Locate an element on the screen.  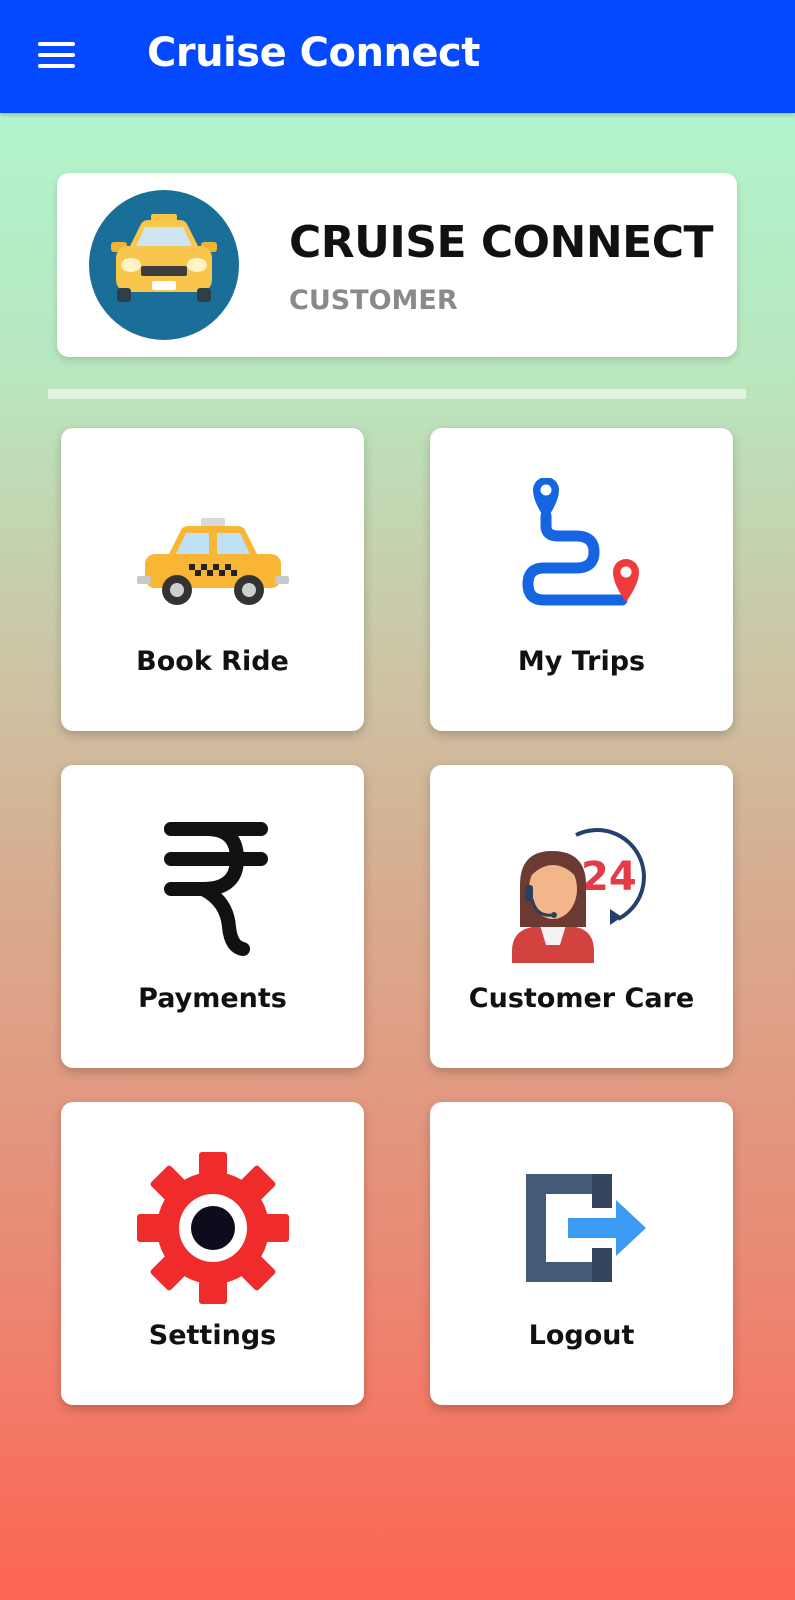
support-agent-24-icon: 24 is located at coordinates (579, 895).